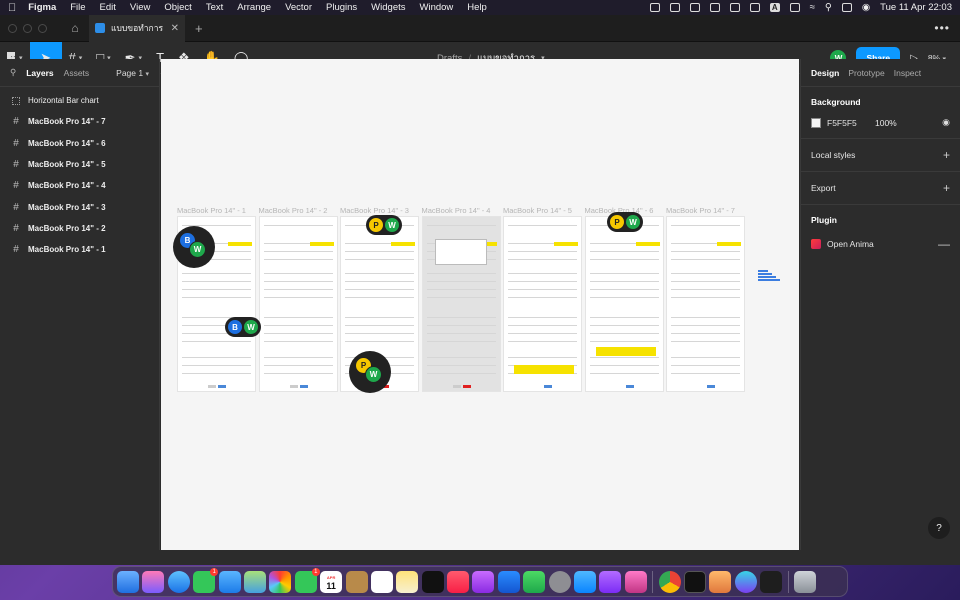 The width and height of the screenshot is (960, 600). I want to click on background-opacity-input: 100%, so click(886, 123).